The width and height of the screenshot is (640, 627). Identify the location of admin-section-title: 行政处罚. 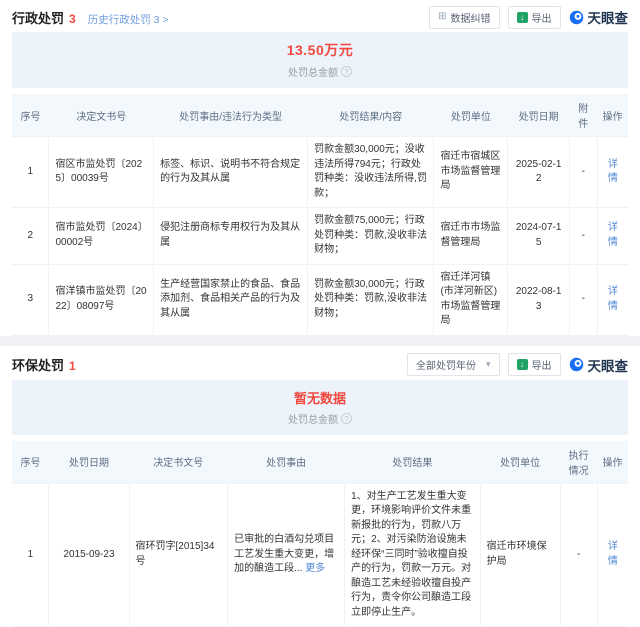
(38, 17).